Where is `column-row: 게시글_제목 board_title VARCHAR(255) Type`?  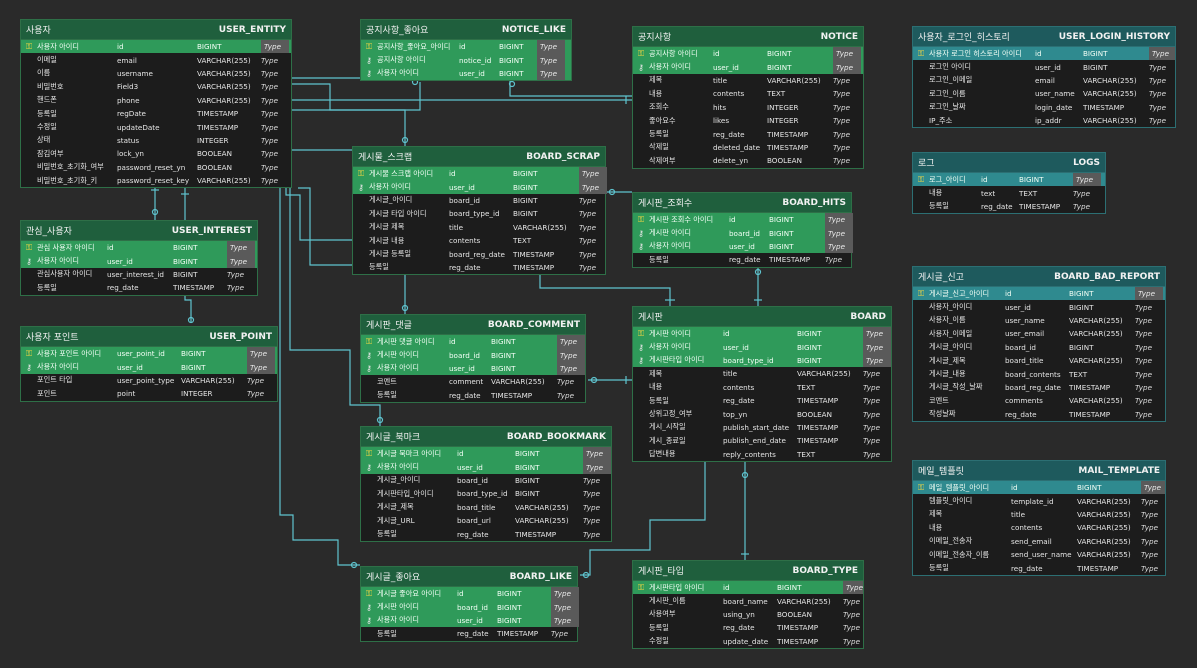
column-row: 게시글_제목 board_title VARCHAR(255) Type is located at coordinates (1039, 360).